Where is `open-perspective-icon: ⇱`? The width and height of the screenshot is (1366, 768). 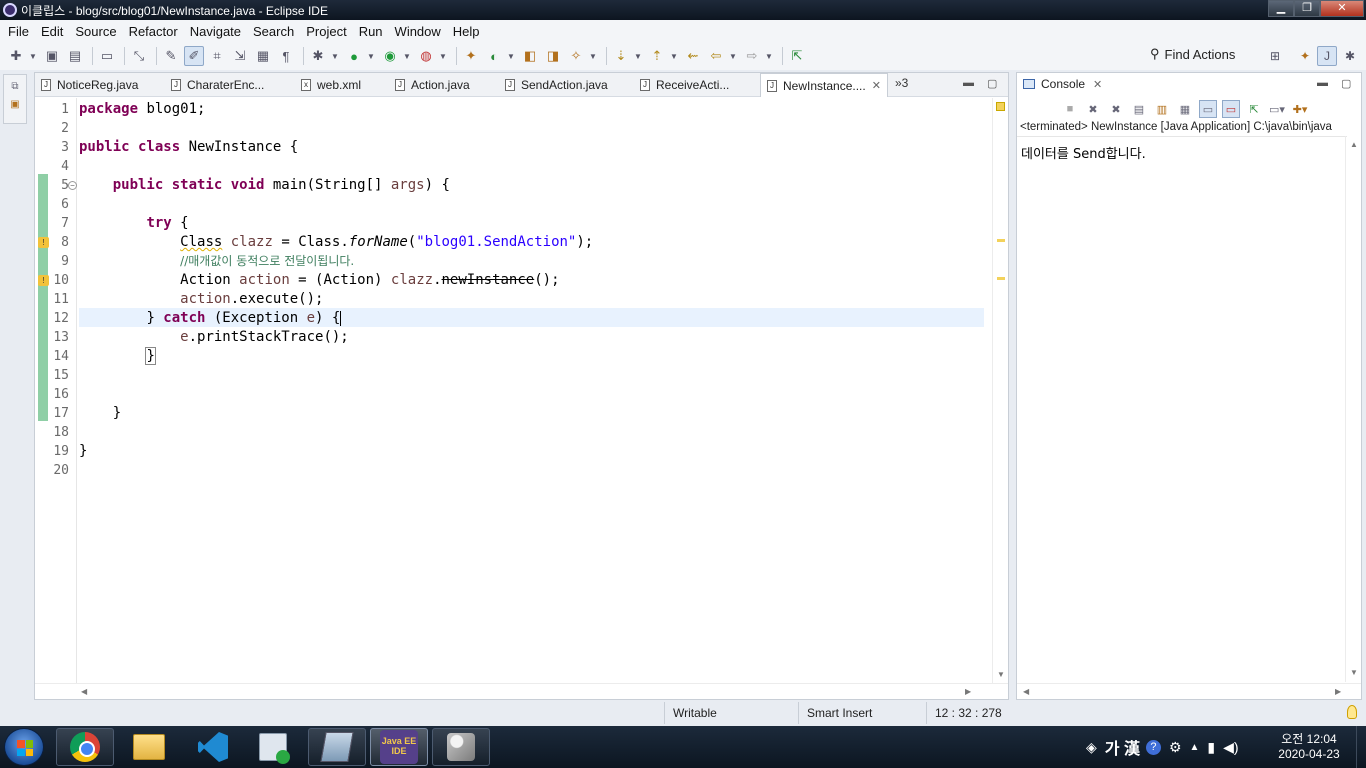 open-perspective-icon: ⇱ is located at coordinates (797, 56).